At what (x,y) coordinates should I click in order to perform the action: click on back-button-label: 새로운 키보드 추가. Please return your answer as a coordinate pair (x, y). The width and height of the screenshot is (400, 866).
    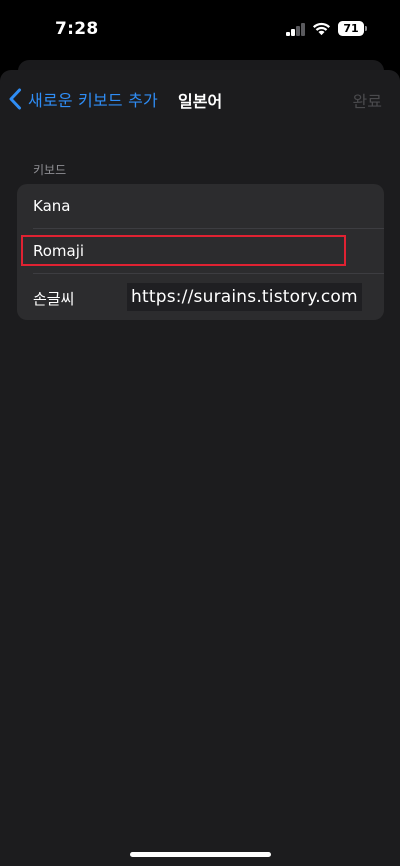
    Looking at the image, I should click on (93, 100).